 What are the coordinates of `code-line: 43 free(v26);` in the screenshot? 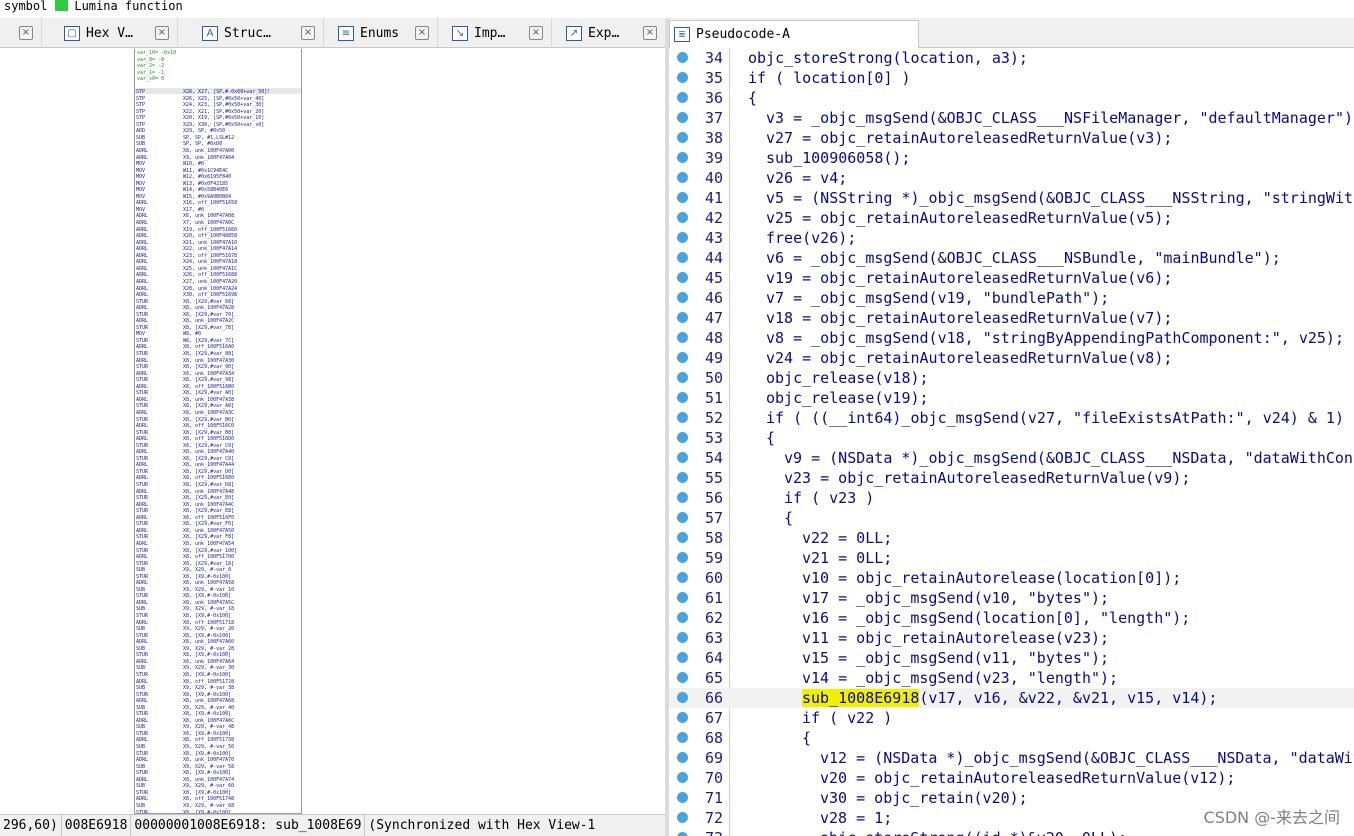 It's located at (1011, 238).